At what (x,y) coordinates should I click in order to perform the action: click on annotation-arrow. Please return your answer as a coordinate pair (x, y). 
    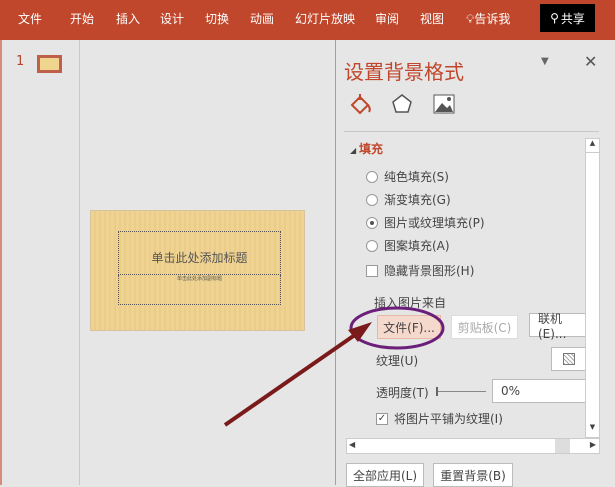
    Looking at the image, I should click on (293, 377).